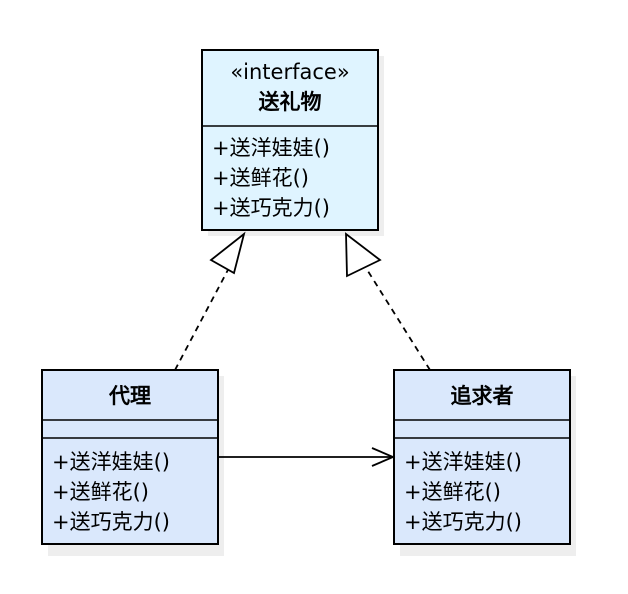 This screenshot has width=628, height=594. I want to click on proxy-class: 代理 +送洋娃娃() +送鲜花() +送巧克力(), so click(130, 457).